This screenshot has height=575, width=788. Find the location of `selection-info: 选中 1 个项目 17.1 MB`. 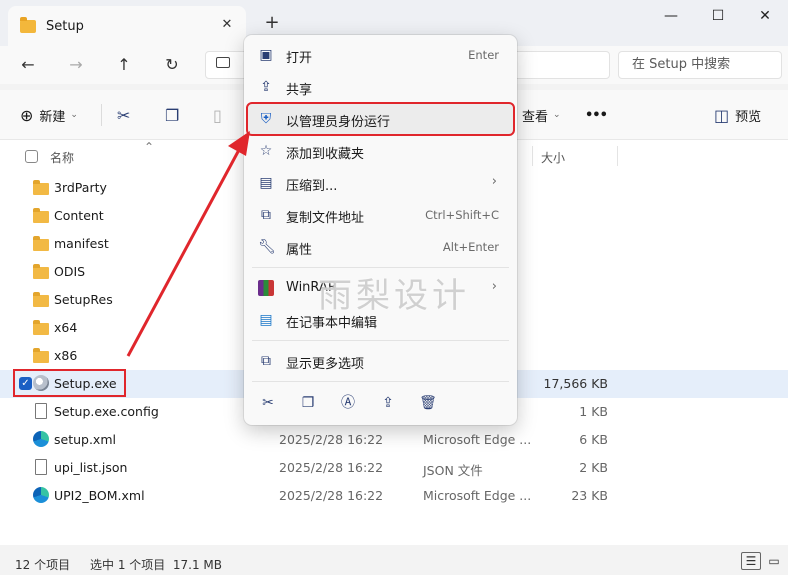

selection-info: 选中 1 个项目 17.1 MB is located at coordinates (156, 565).